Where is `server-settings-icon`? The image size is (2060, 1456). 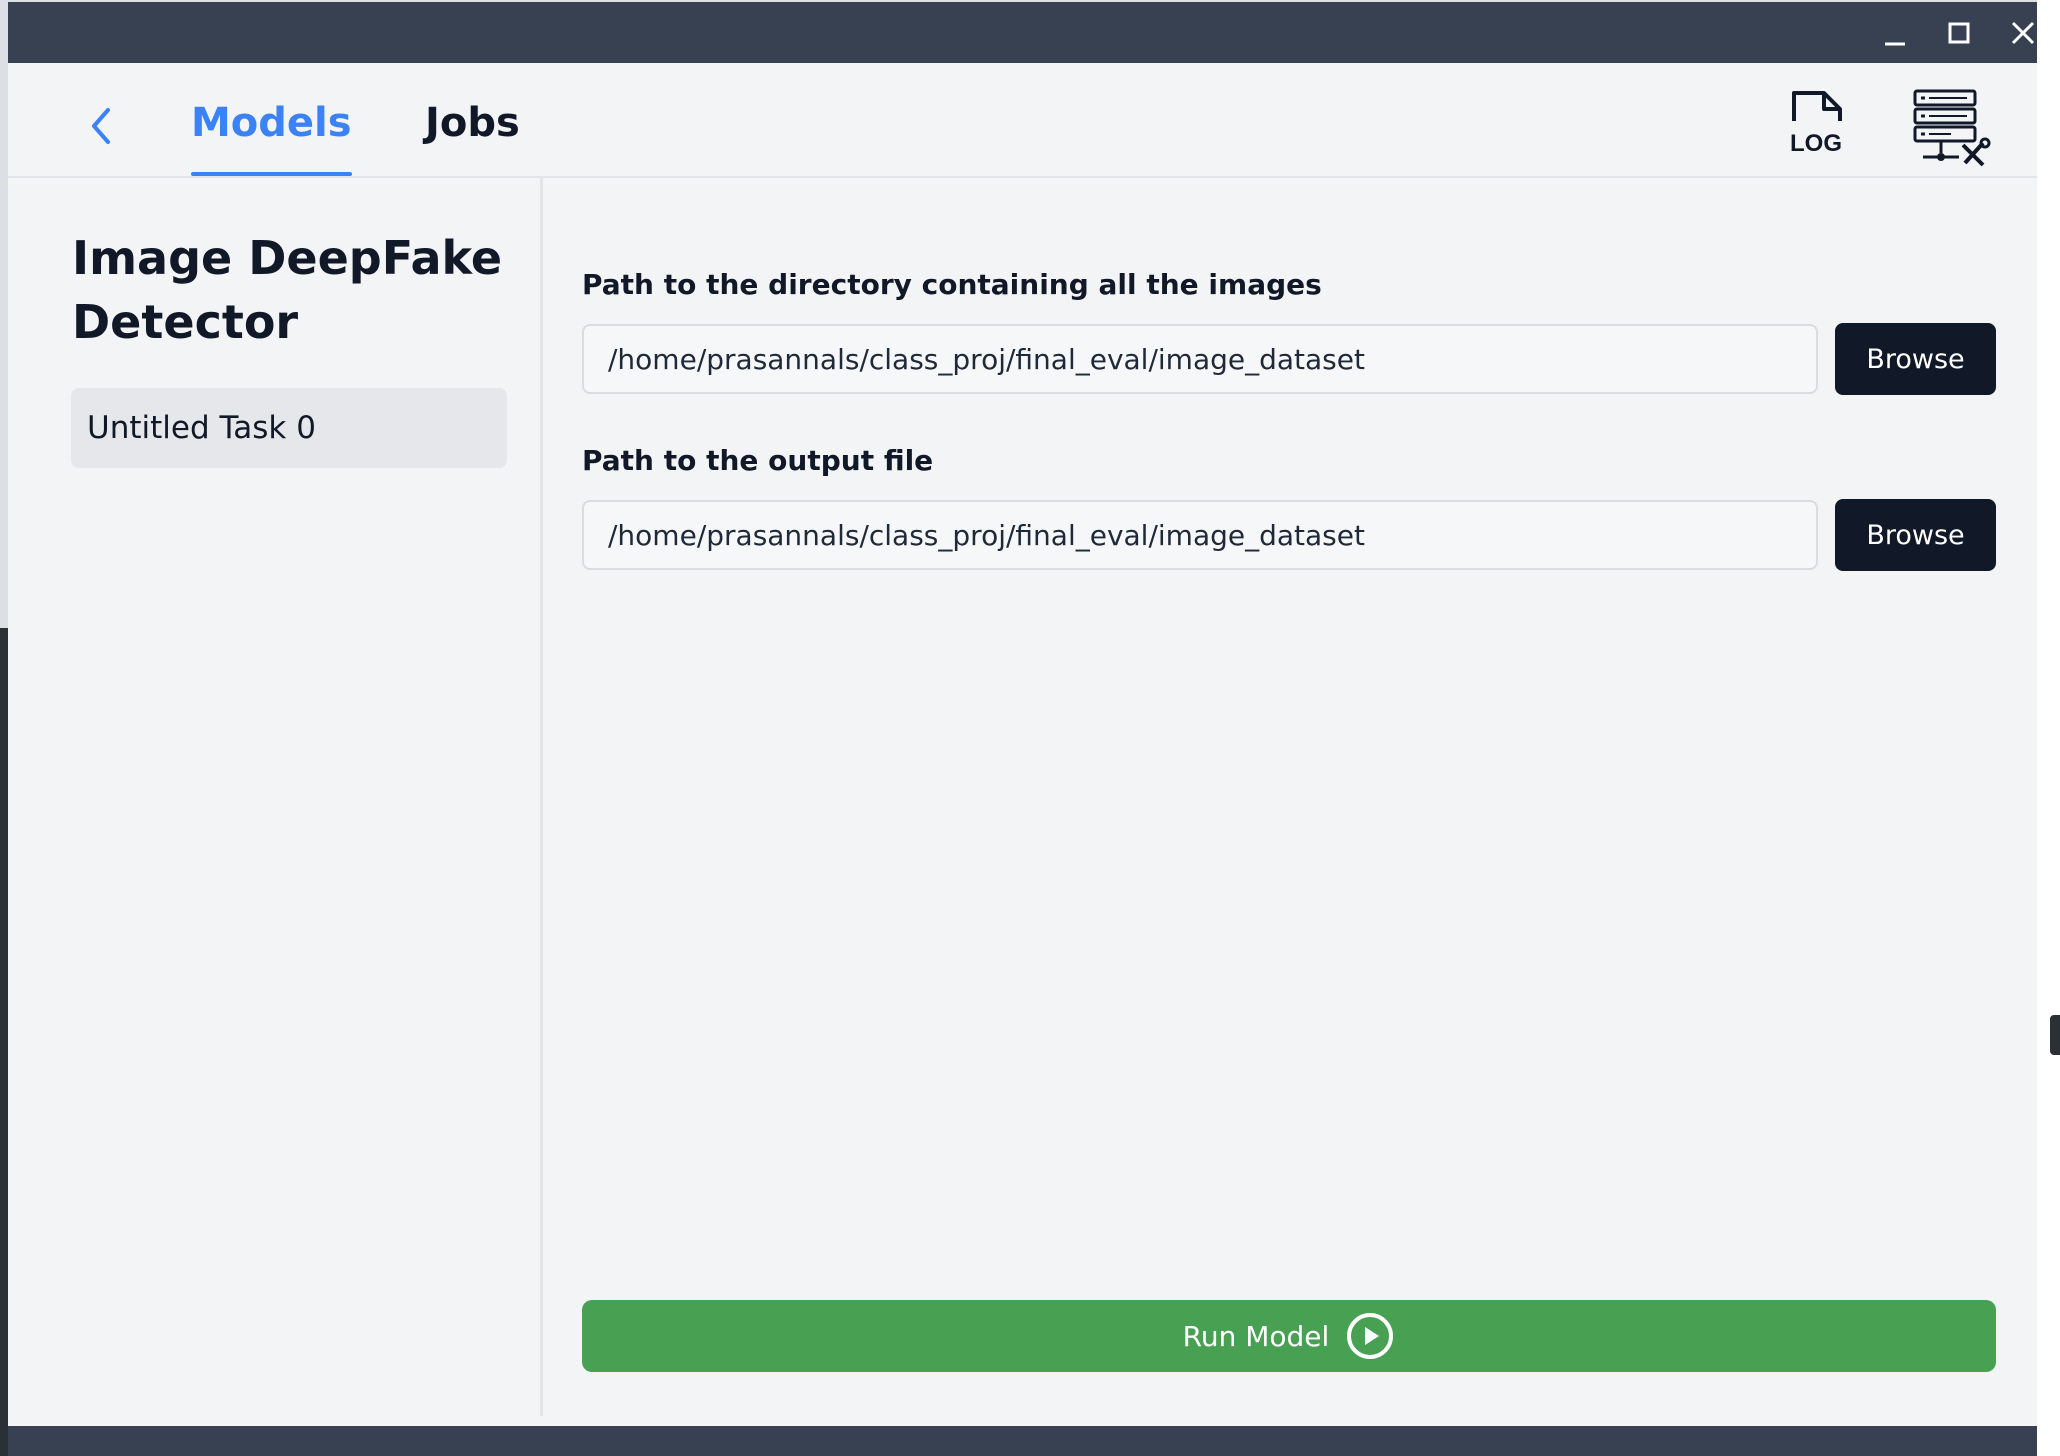
server-settings-icon is located at coordinates (1952, 128).